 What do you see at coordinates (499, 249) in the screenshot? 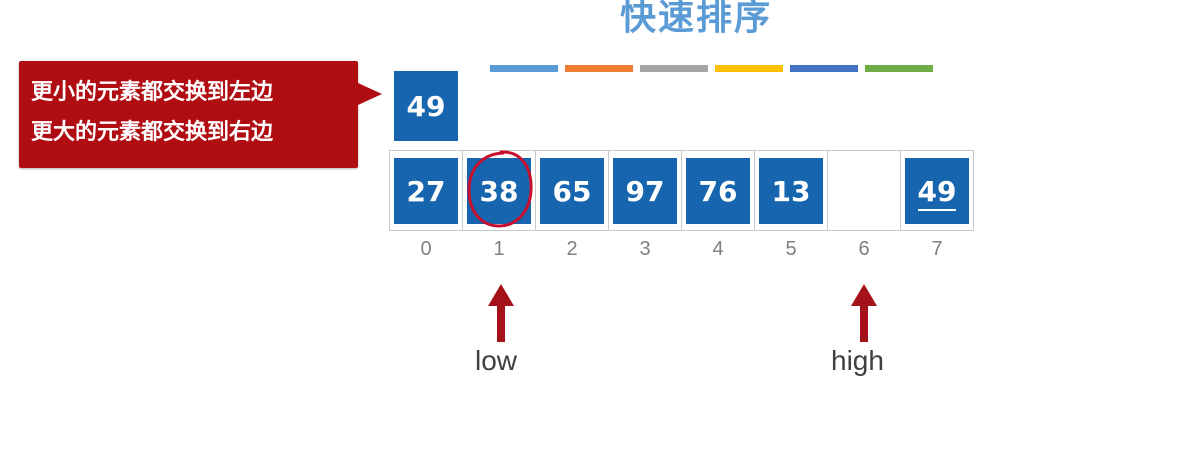
I see `index-label: 1` at bounding box center [499, 249].